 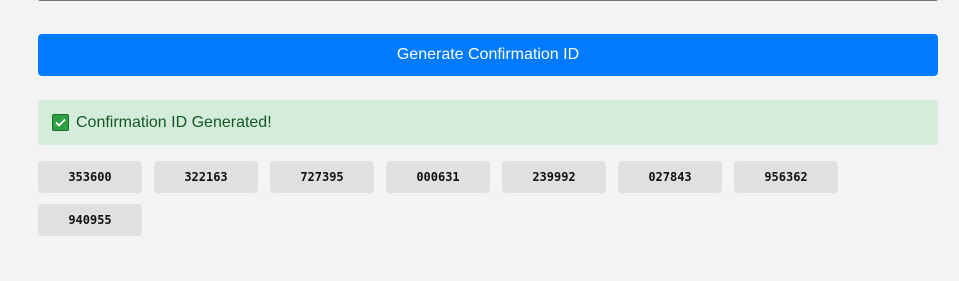 What do you see at coordinates (60, 122) in the screenshot?
I see `check-mark-icon` at bounding box center [60, 122].